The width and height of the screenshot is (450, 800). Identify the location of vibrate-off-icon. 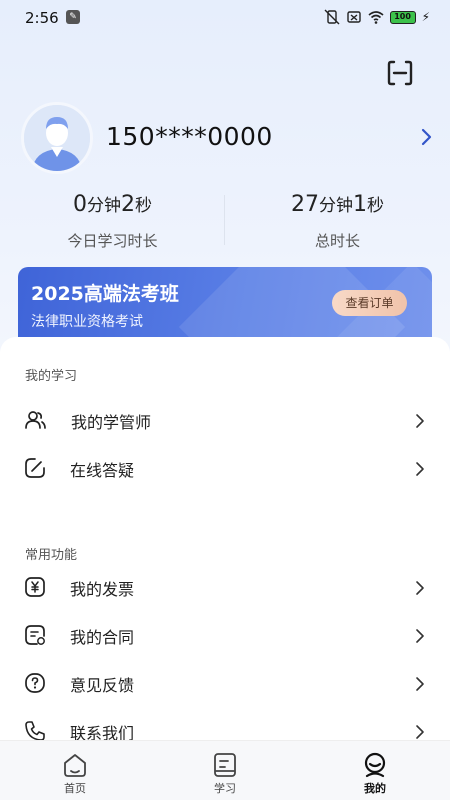
(332, 17).